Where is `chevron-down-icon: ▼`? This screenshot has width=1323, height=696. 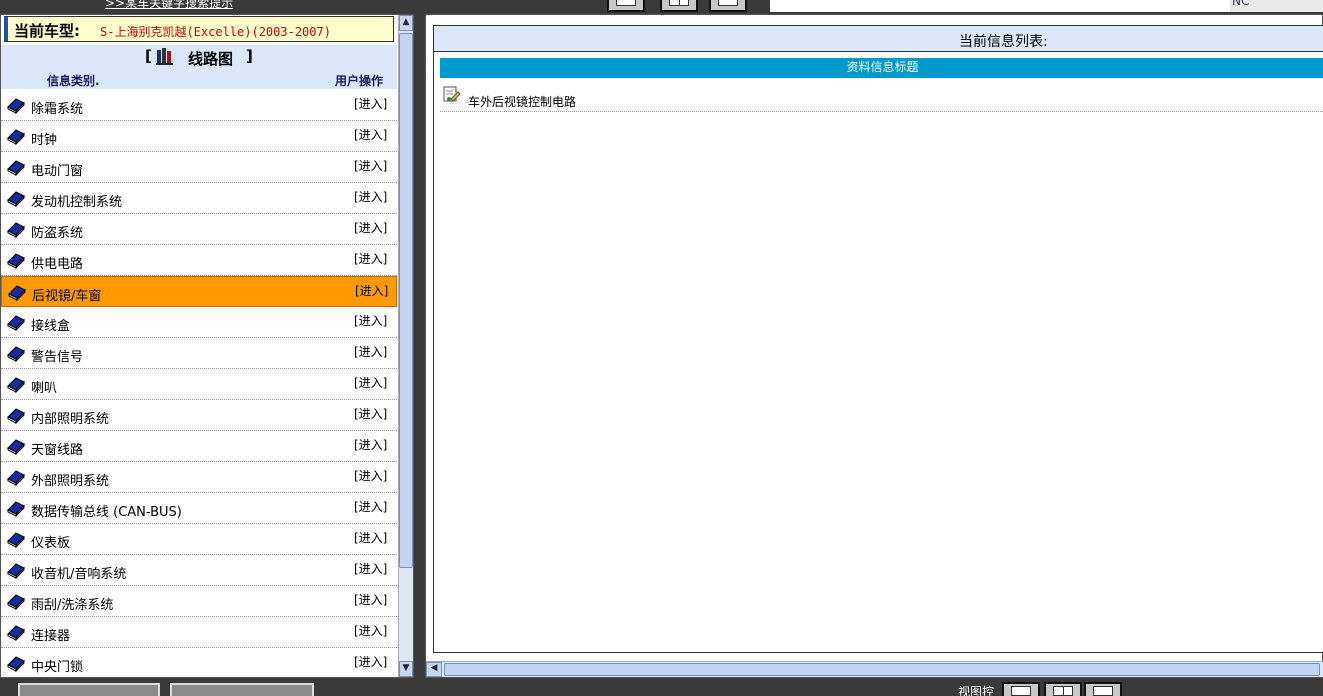 chevron-down-icon: ▼ is located at coordinates (406, 669).